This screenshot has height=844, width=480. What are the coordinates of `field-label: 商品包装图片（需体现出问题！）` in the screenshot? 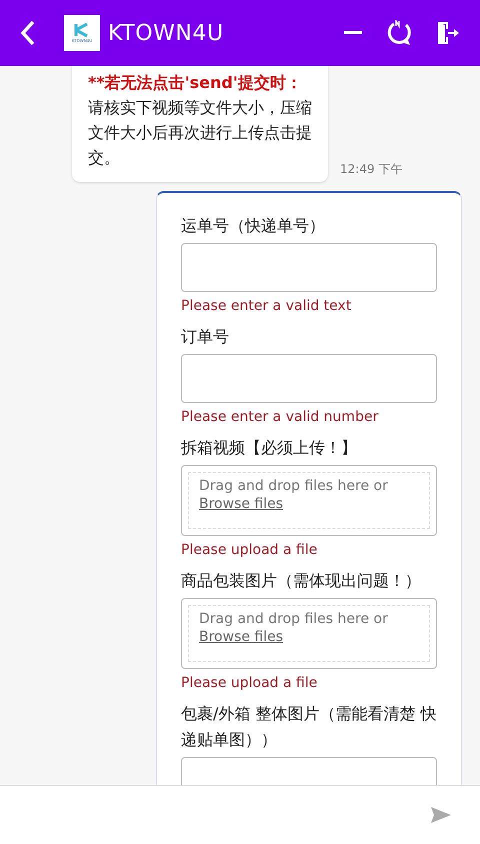 It's located at (301, 581).